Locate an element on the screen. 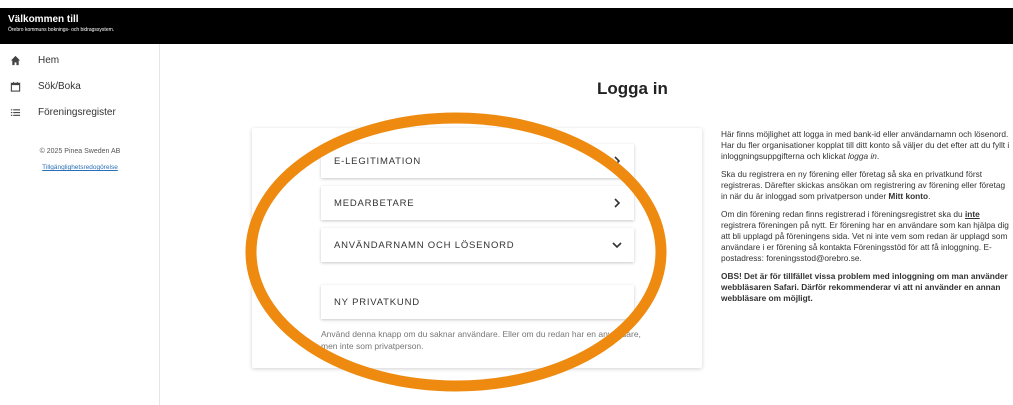 This screenshot has height=405, width=1013. home-icon is located at coordinates (15, 60).